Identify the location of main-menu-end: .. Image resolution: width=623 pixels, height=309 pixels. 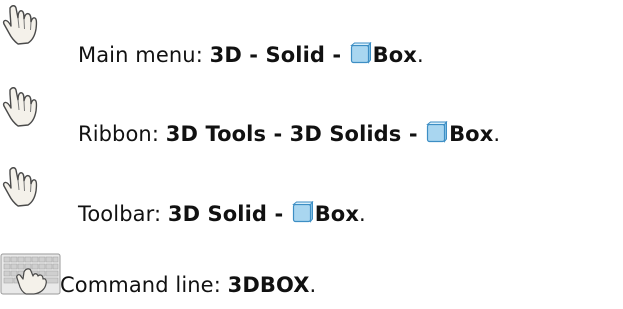
(420, 55).